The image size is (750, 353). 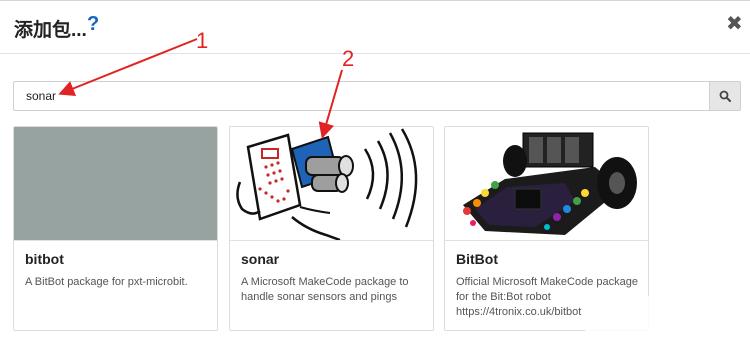 What do you see at coordinates (115, 184) in the screenshot?
I see `package-image-placeholder` at bounding box center [115, 184].